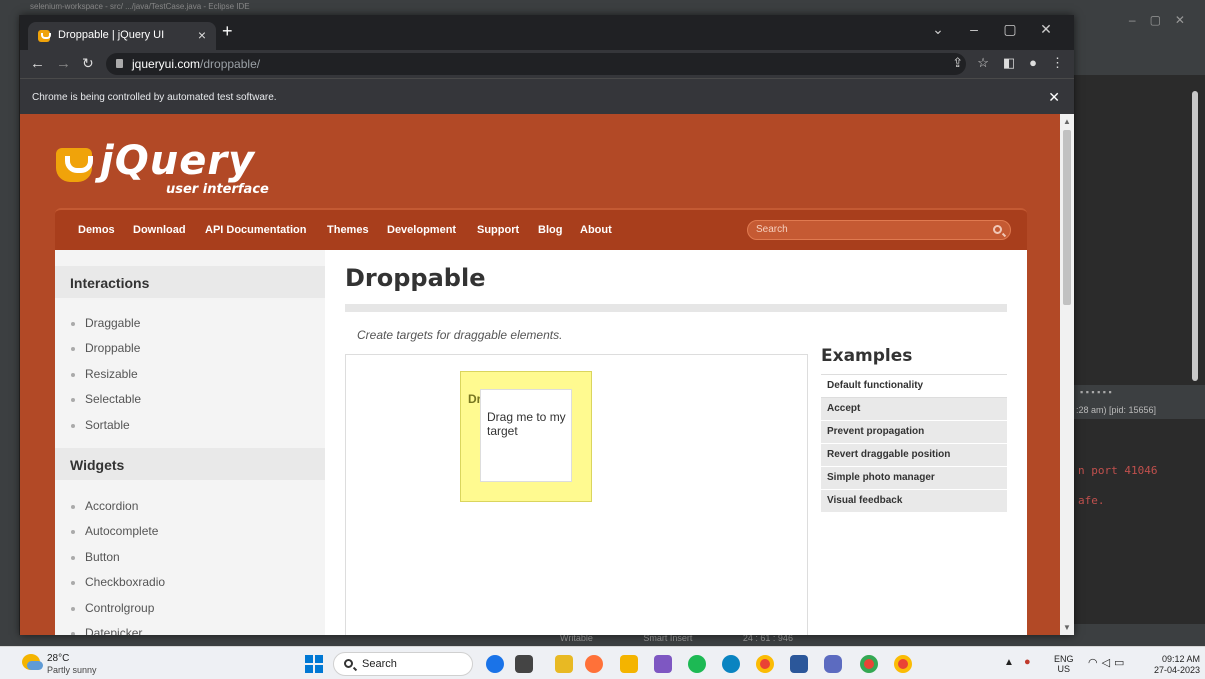 Image resolution: width=1205 pixels, height=679 pixels. I want to click on lock-icon, so click(119, 63).